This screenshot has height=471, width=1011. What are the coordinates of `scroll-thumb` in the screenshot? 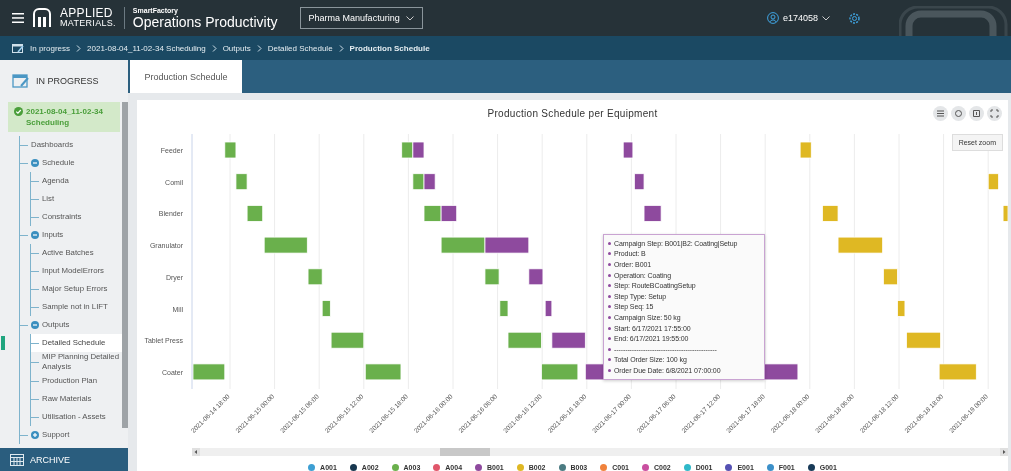 It's located at (465, 452).